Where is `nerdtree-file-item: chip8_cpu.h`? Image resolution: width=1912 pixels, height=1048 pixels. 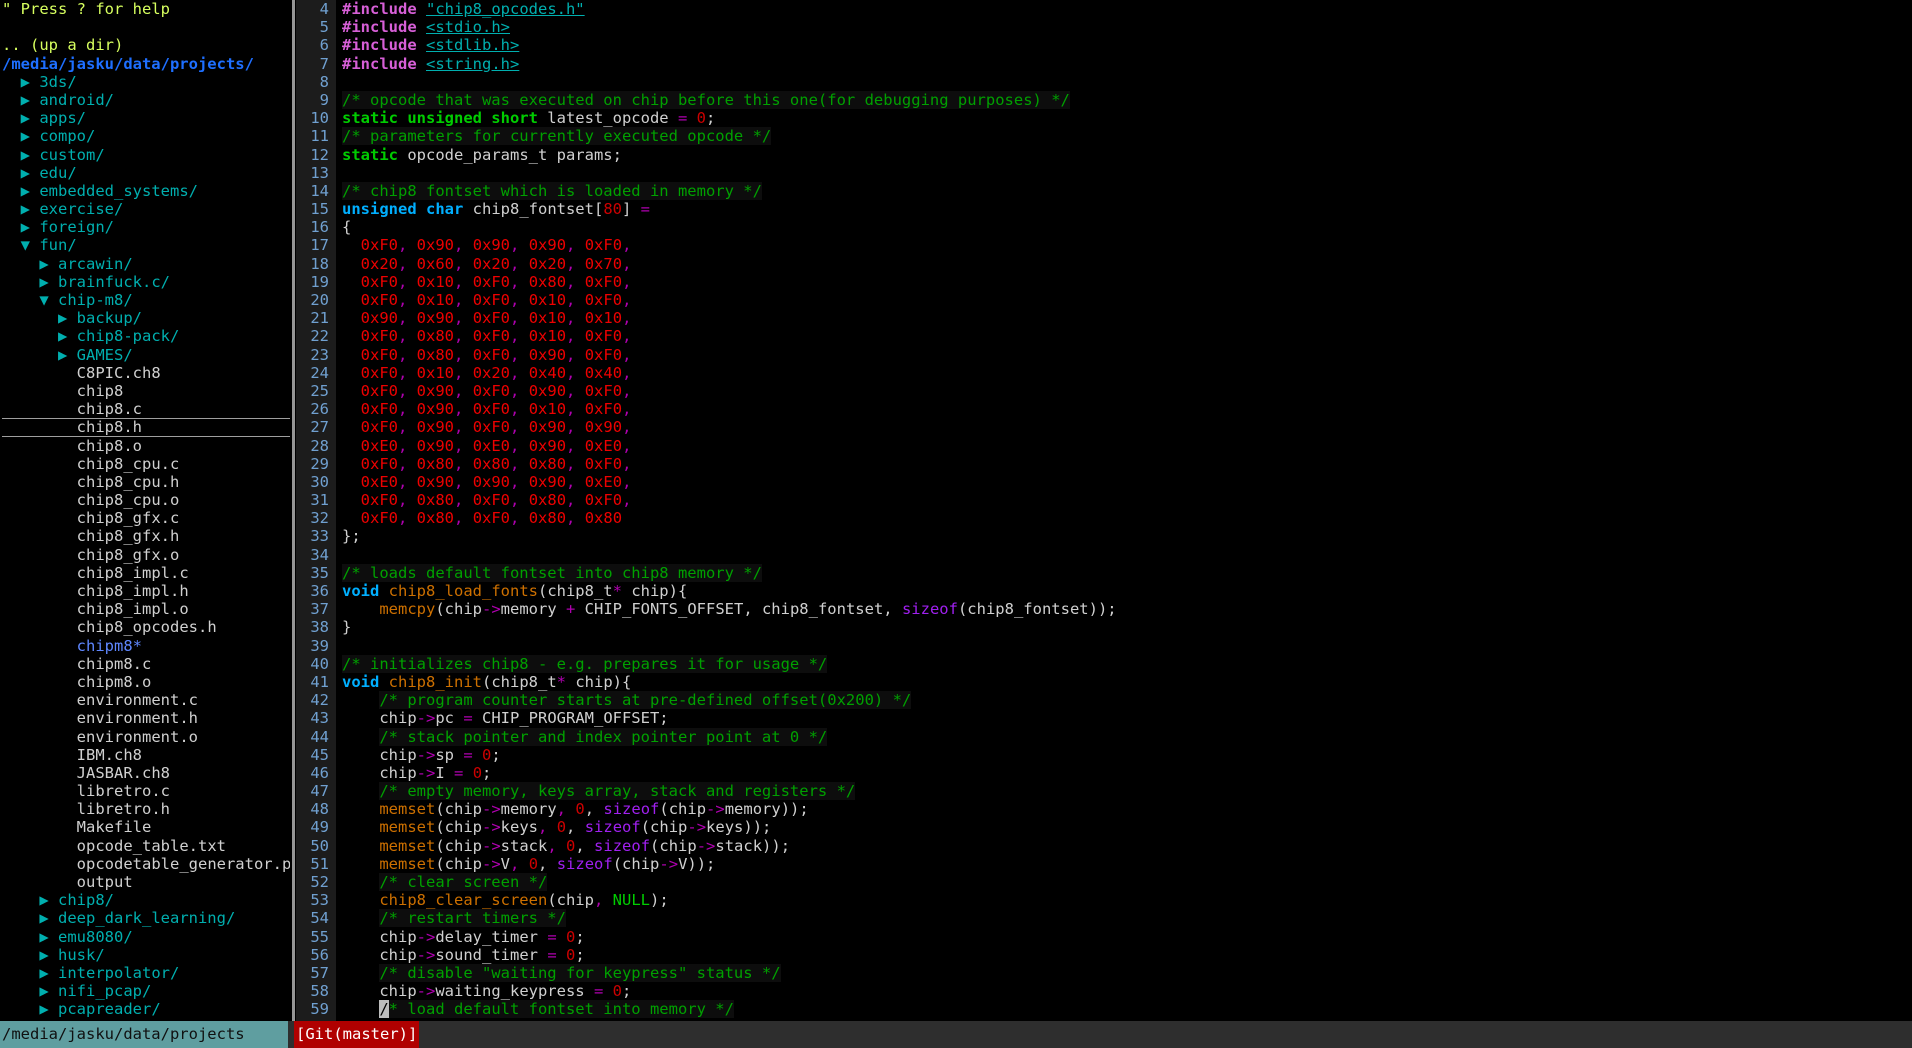 nerdtree-file-item: chip8_cpu.h is located at coordinates (146, 482).